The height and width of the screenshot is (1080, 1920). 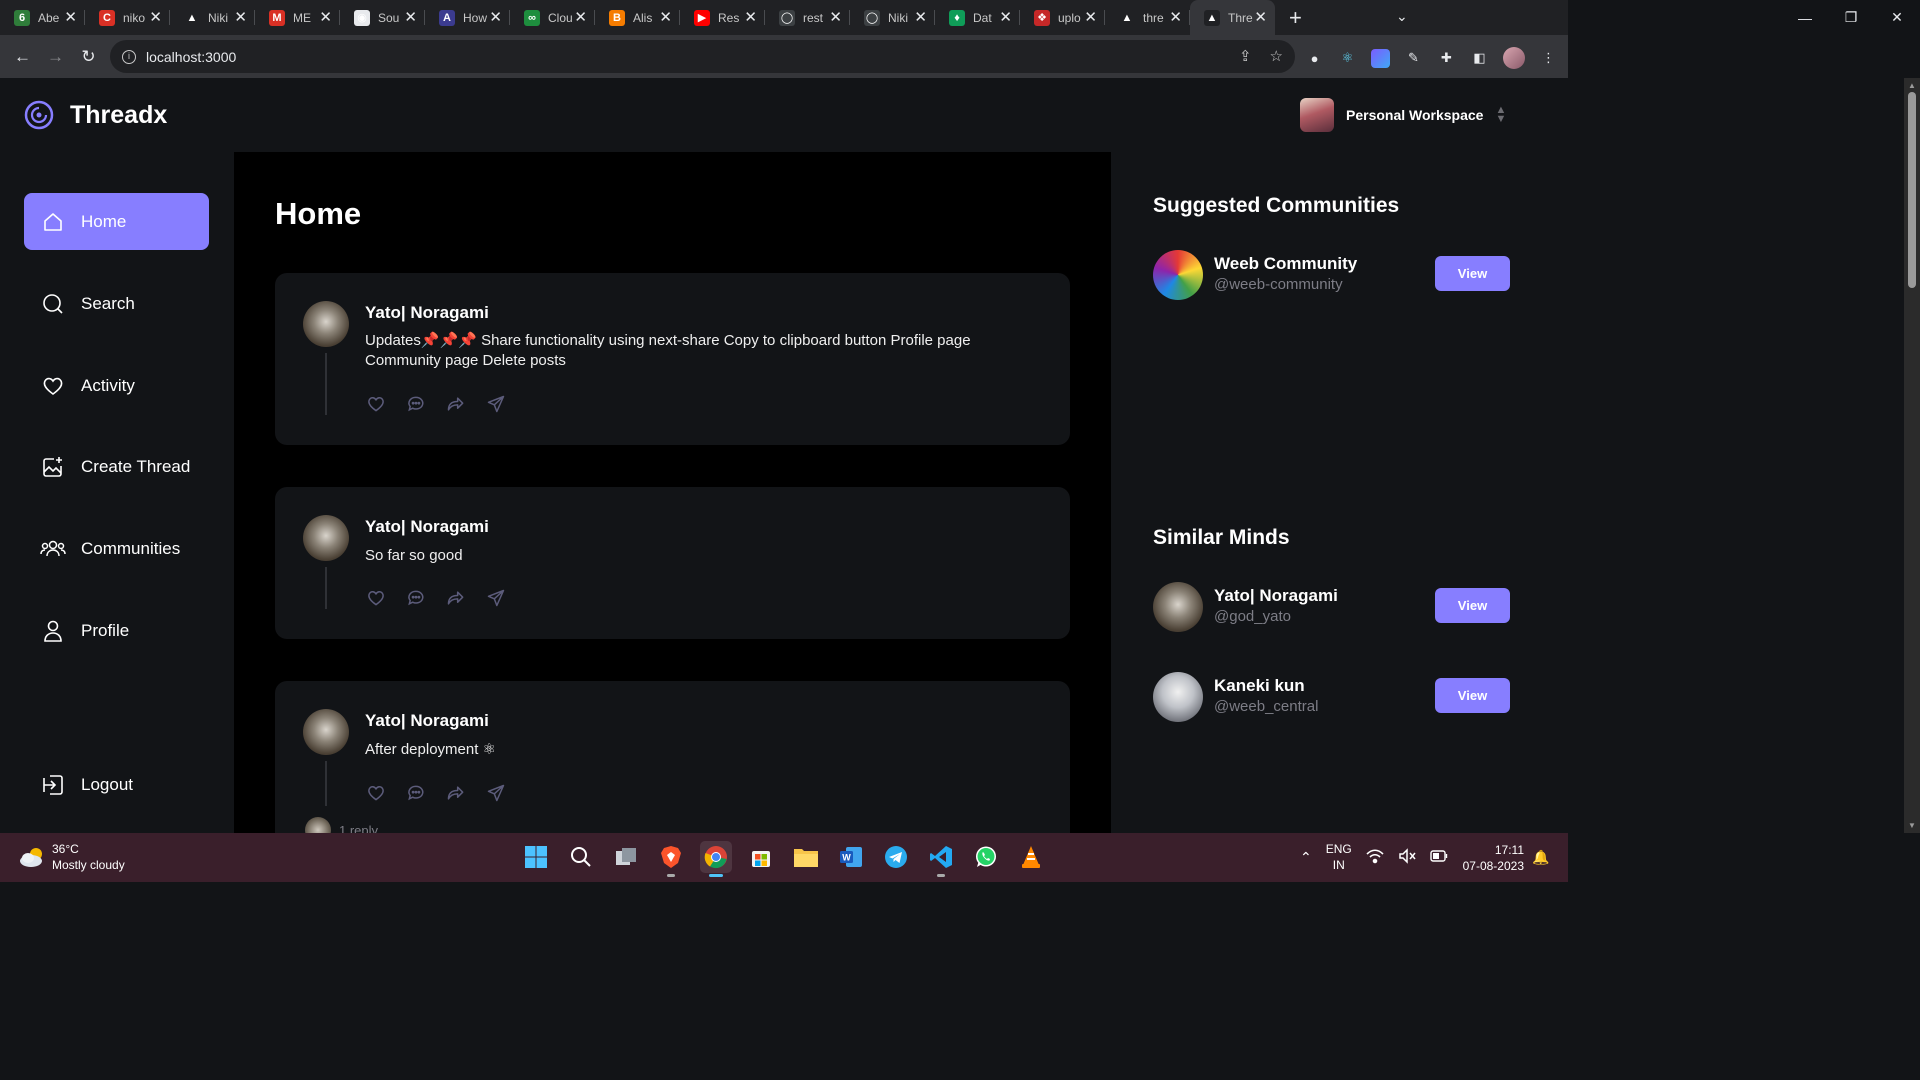 I want to click on tab-search-icon: ⌄, so click(x=1402, y=16).